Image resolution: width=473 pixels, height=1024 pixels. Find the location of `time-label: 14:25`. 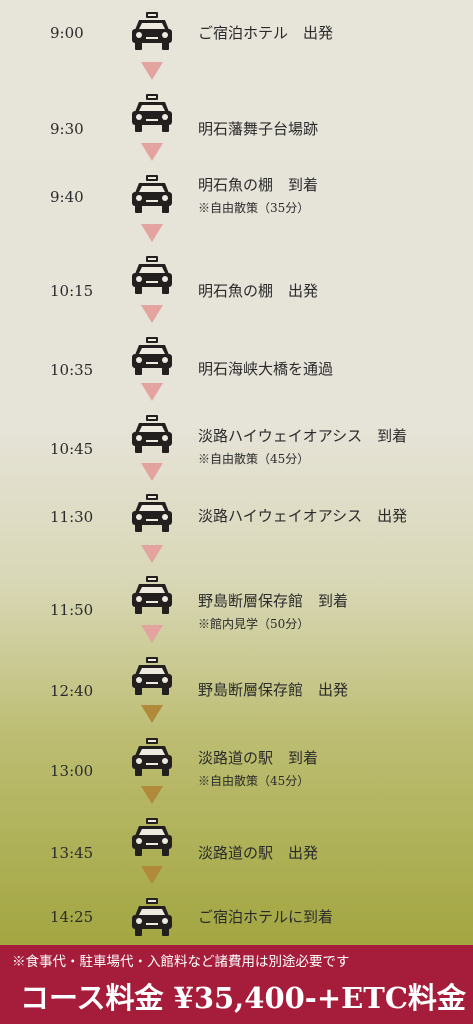

time-label: 14:25 is located at coordinates (72, 917).